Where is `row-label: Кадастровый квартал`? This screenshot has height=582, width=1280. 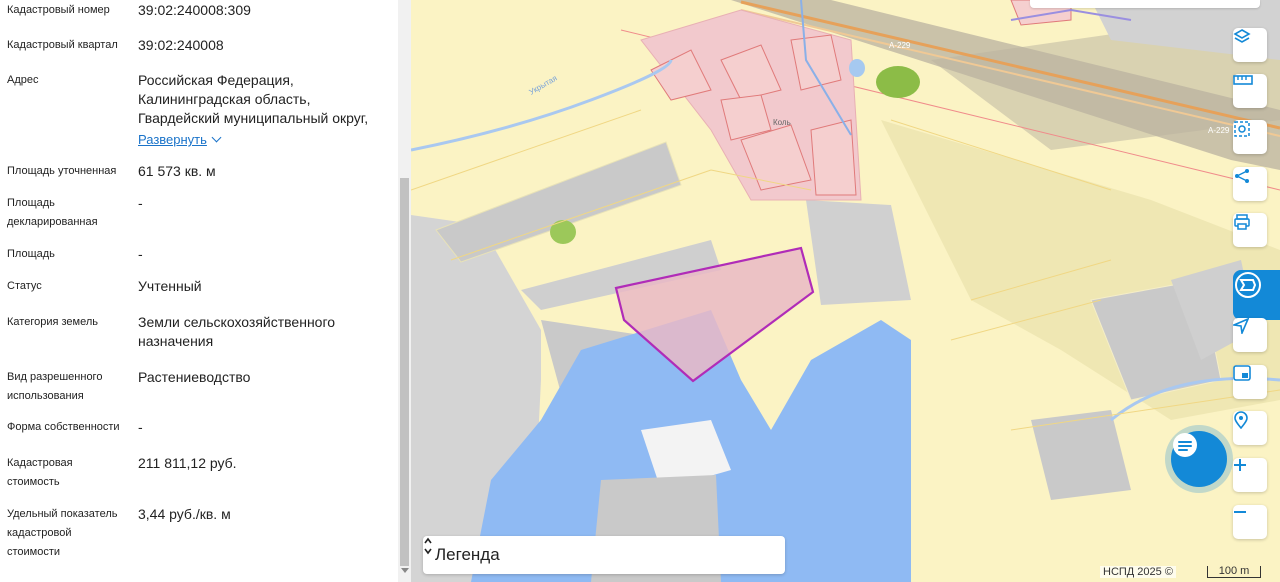
row-label: Кадастровый квартал is located at coordinates (62, 45).